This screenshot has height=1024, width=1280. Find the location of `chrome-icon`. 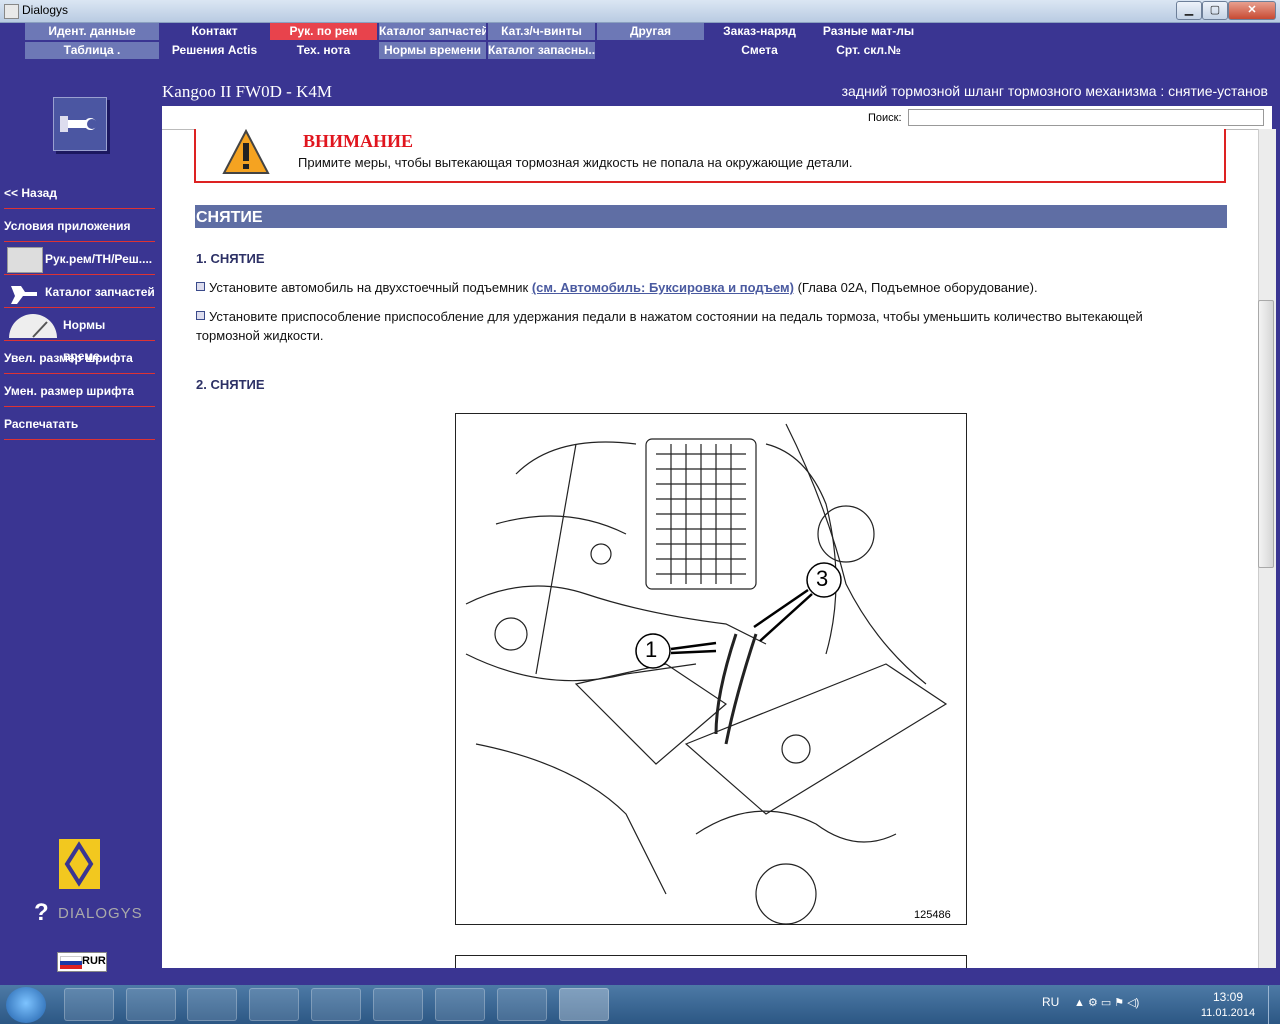

chrome-icon is located at coordinates (274, 1004).